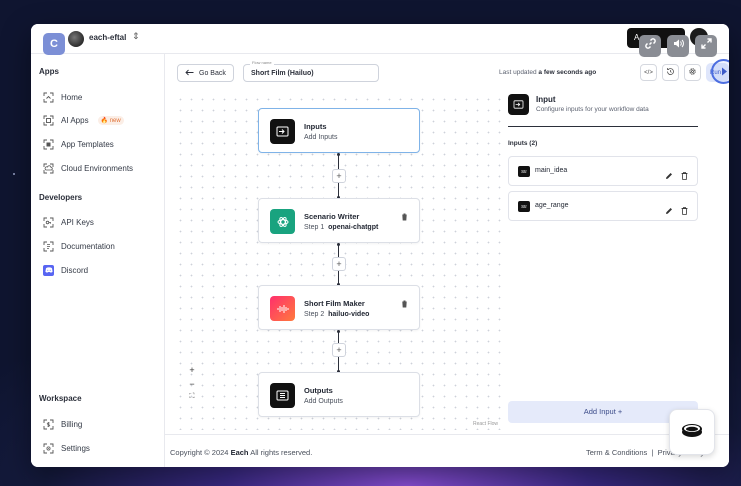 This screenshot has height=486, width=741. What do you see at coordinates (353, 227) in the screenshot?
I see `node-service: openai-chatgpt` at bounding box center [353, 227].